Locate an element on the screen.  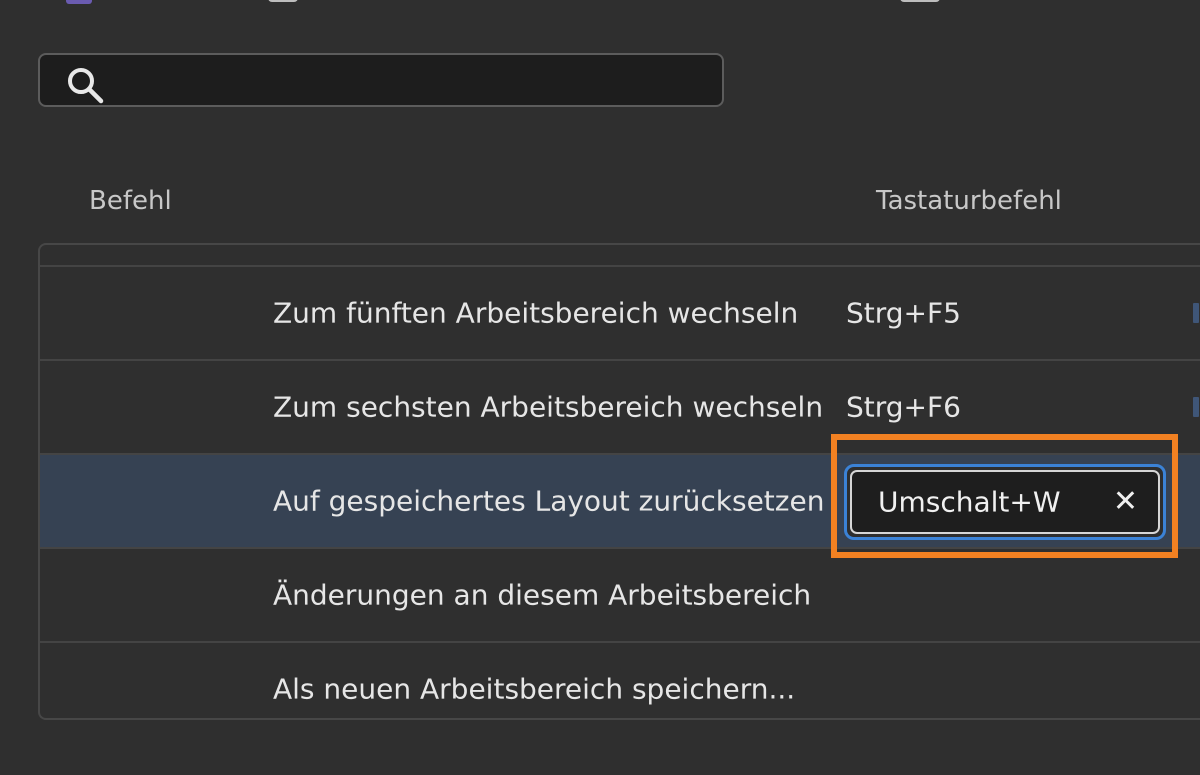
table-row: Änderungen an diesem Arbeitsbereich is located at coordinates (620, 594).